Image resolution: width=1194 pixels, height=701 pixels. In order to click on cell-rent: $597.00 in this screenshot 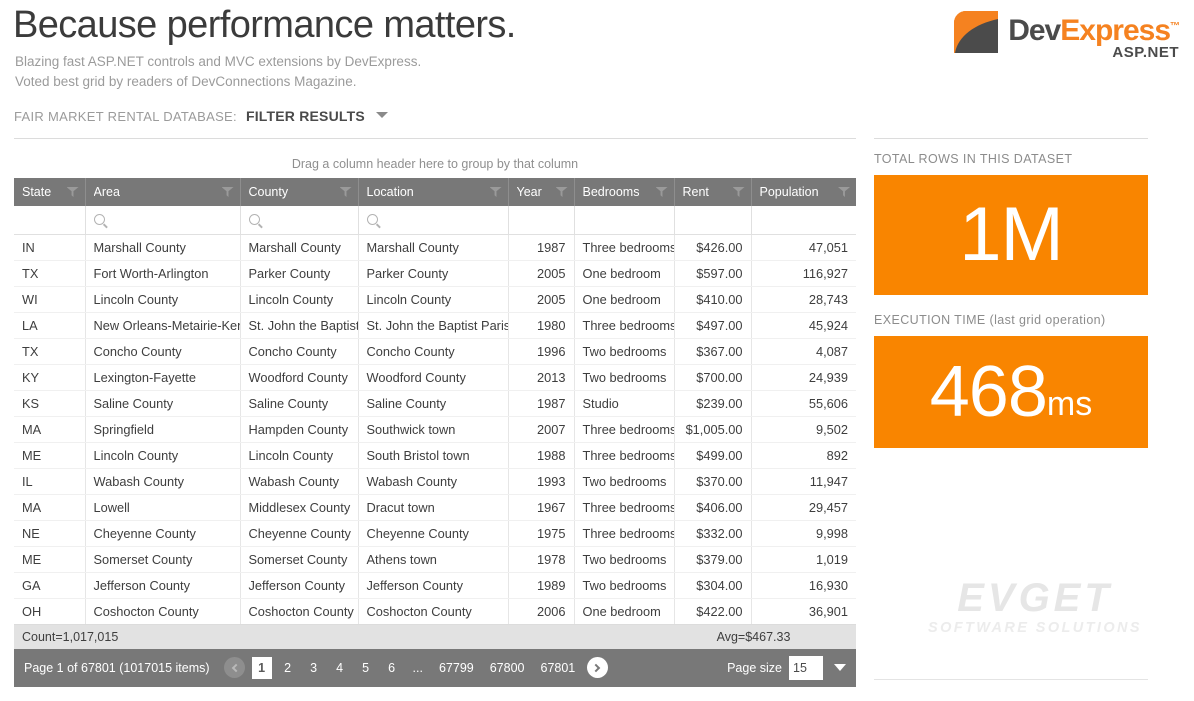, I will do `click(713, 273)`.